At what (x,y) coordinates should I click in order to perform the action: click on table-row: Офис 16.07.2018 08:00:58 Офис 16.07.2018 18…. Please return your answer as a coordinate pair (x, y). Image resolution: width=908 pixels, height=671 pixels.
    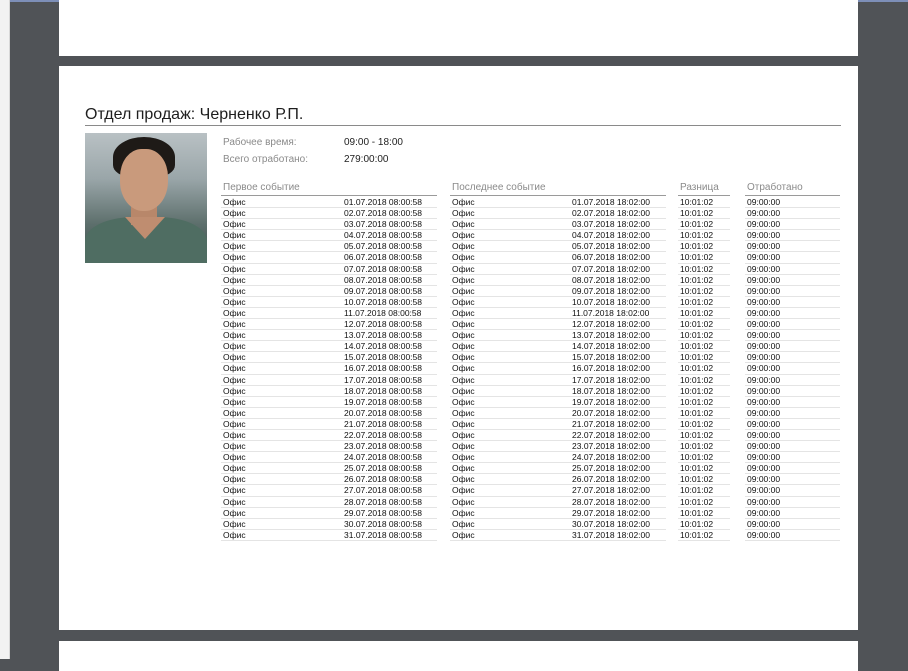
    Looking at the image, I should click on (458, 369).